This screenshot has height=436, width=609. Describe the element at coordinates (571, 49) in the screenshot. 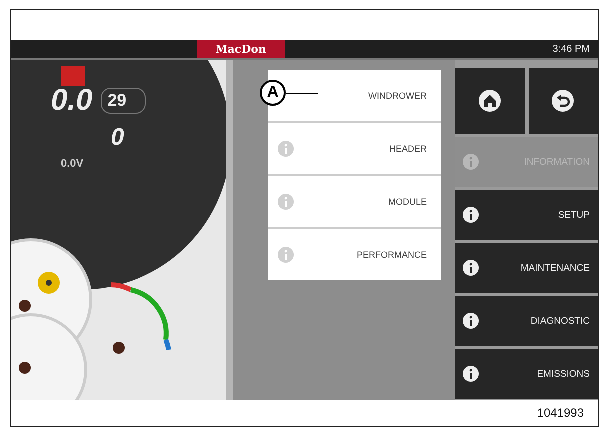

I see `clock-time: 3:46 PM` at that location.